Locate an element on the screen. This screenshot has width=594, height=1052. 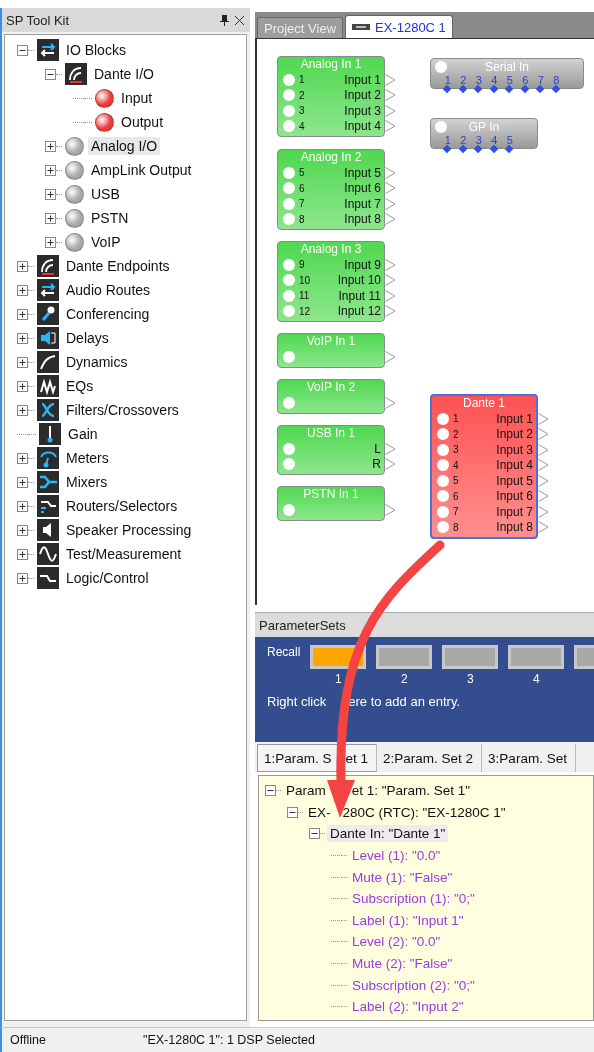
audio-block: Dante 1 1 Input 1 2 Input 2 3 Input 3 4 Input 4 5 Input 5 6 Input 6 7 Input 7 8 Input 8 is located at coordinates (484, 466).